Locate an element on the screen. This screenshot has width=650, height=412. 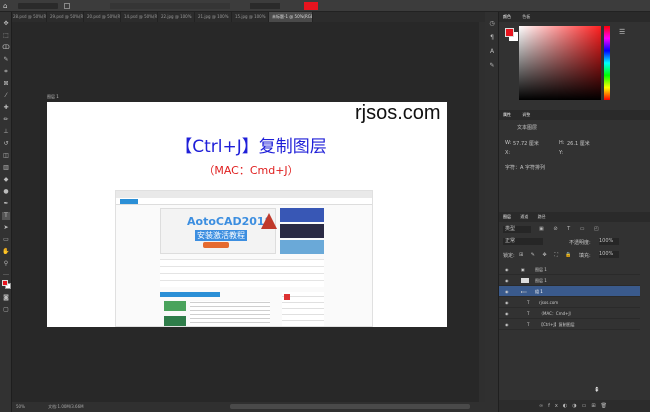
adjustment-icon: ◑ is located at coordinates (576, 406).